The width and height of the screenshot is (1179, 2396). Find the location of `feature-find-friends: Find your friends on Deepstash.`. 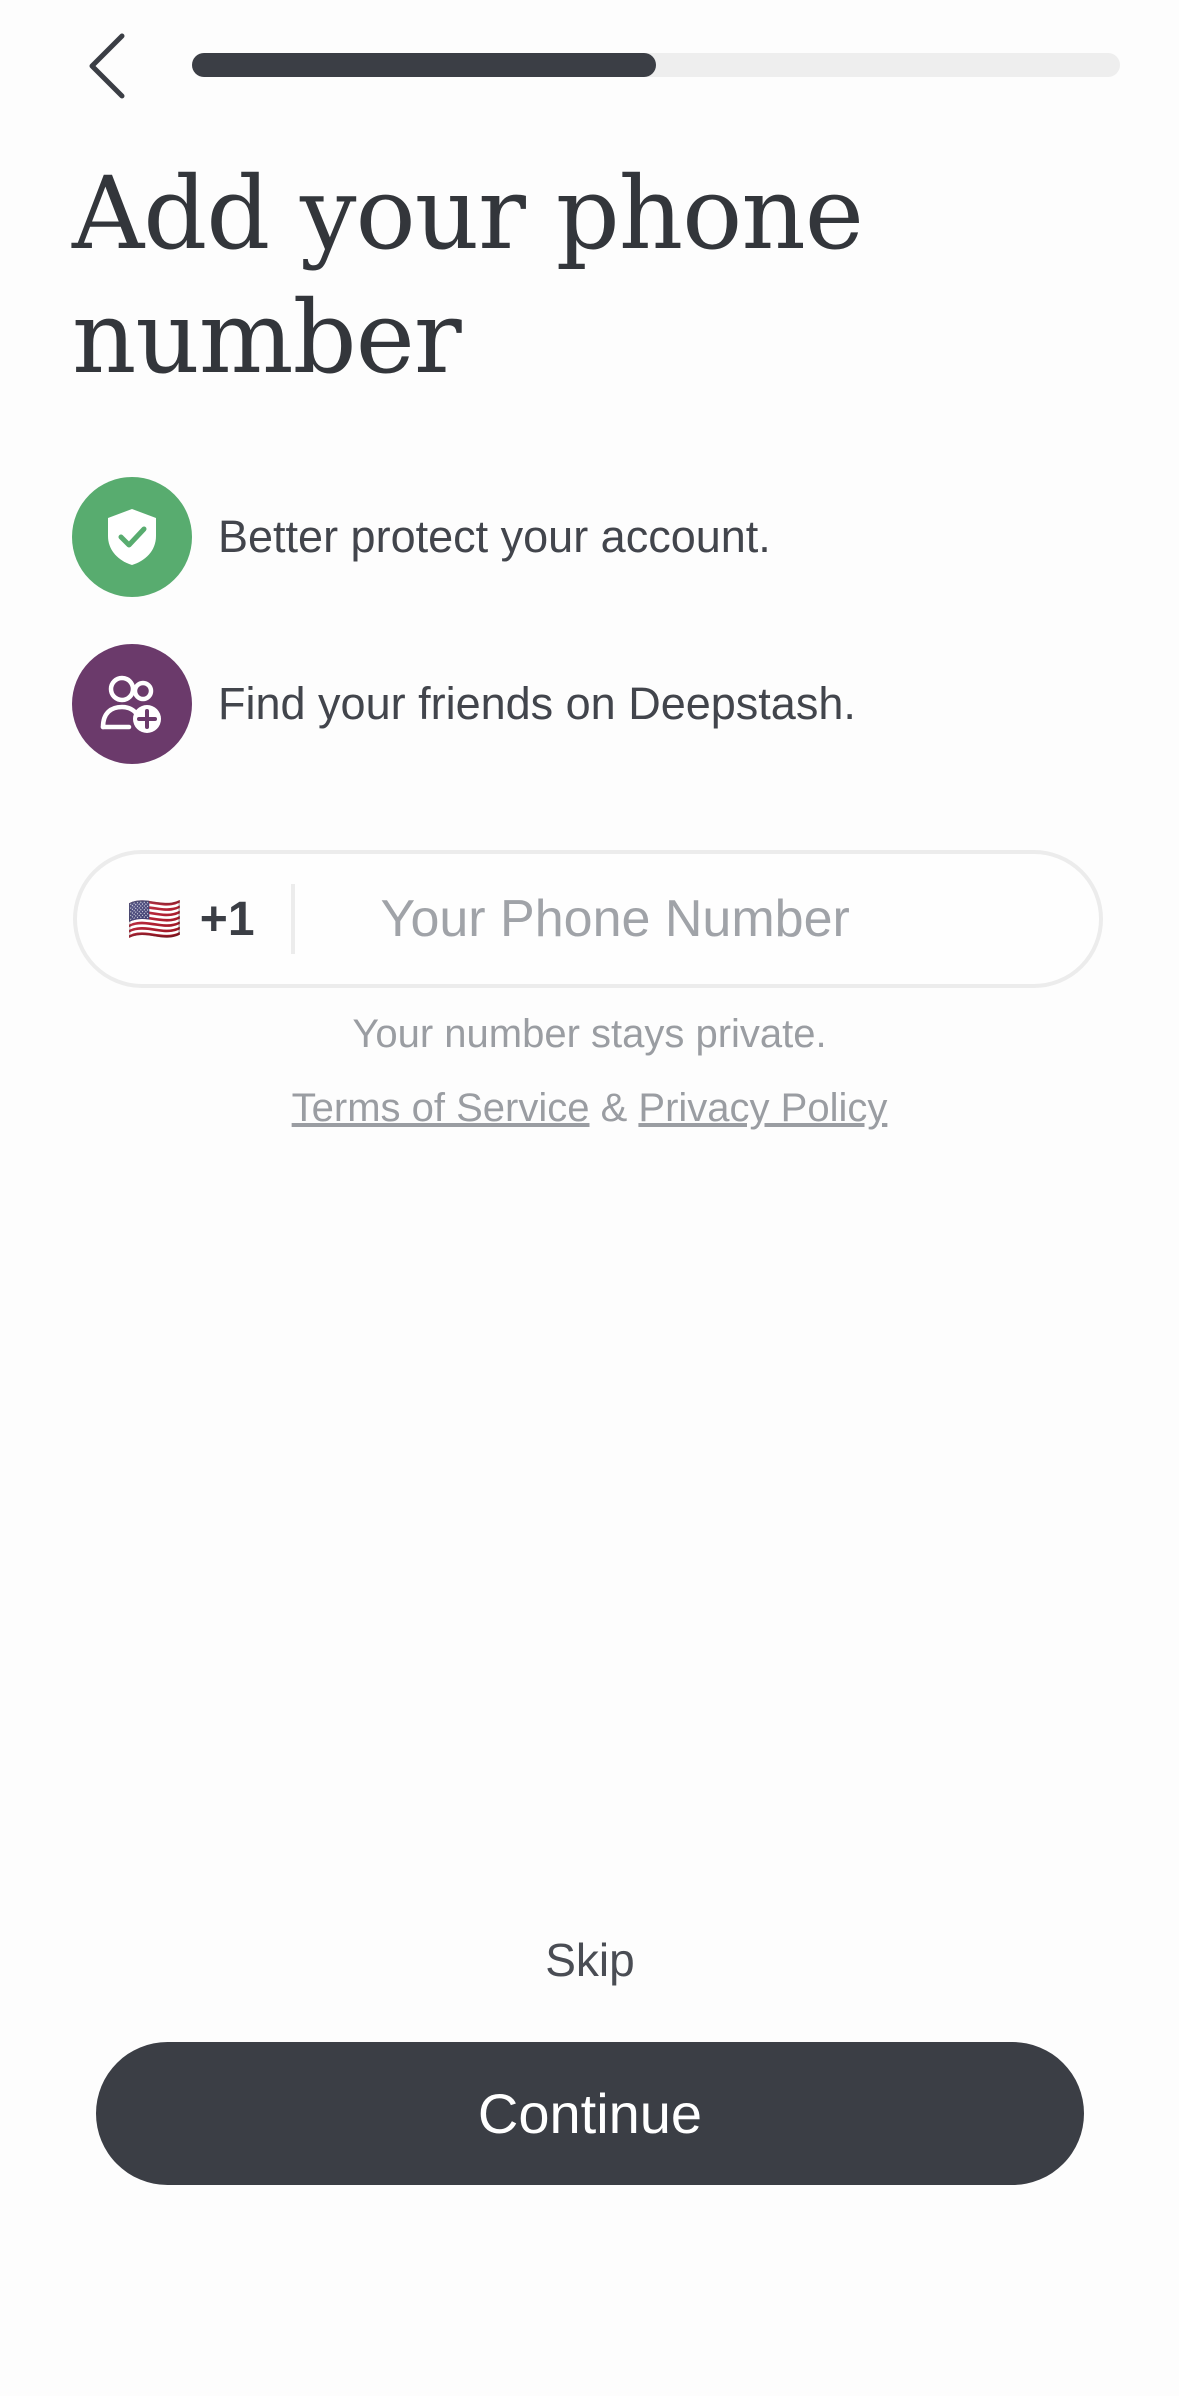

feature-find-friends: Find your friends on Deepstash. is located at coordinates (464, 704).